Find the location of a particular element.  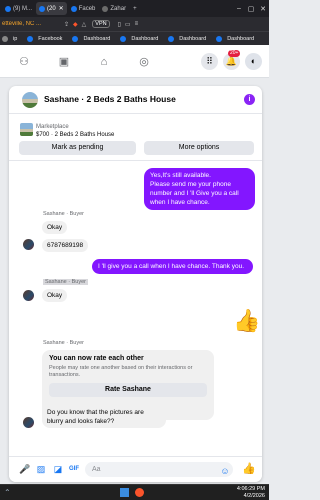

browser-tab: Faceb is located at coordinates (83, 8).